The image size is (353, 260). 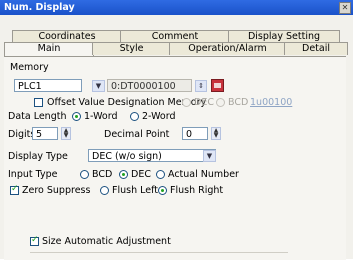 What do you see at coordinates (216, 133) in the screenshot?
I see `decimal-point-stepper-icon: ▲ ▼` at bounding box center [216, 133].